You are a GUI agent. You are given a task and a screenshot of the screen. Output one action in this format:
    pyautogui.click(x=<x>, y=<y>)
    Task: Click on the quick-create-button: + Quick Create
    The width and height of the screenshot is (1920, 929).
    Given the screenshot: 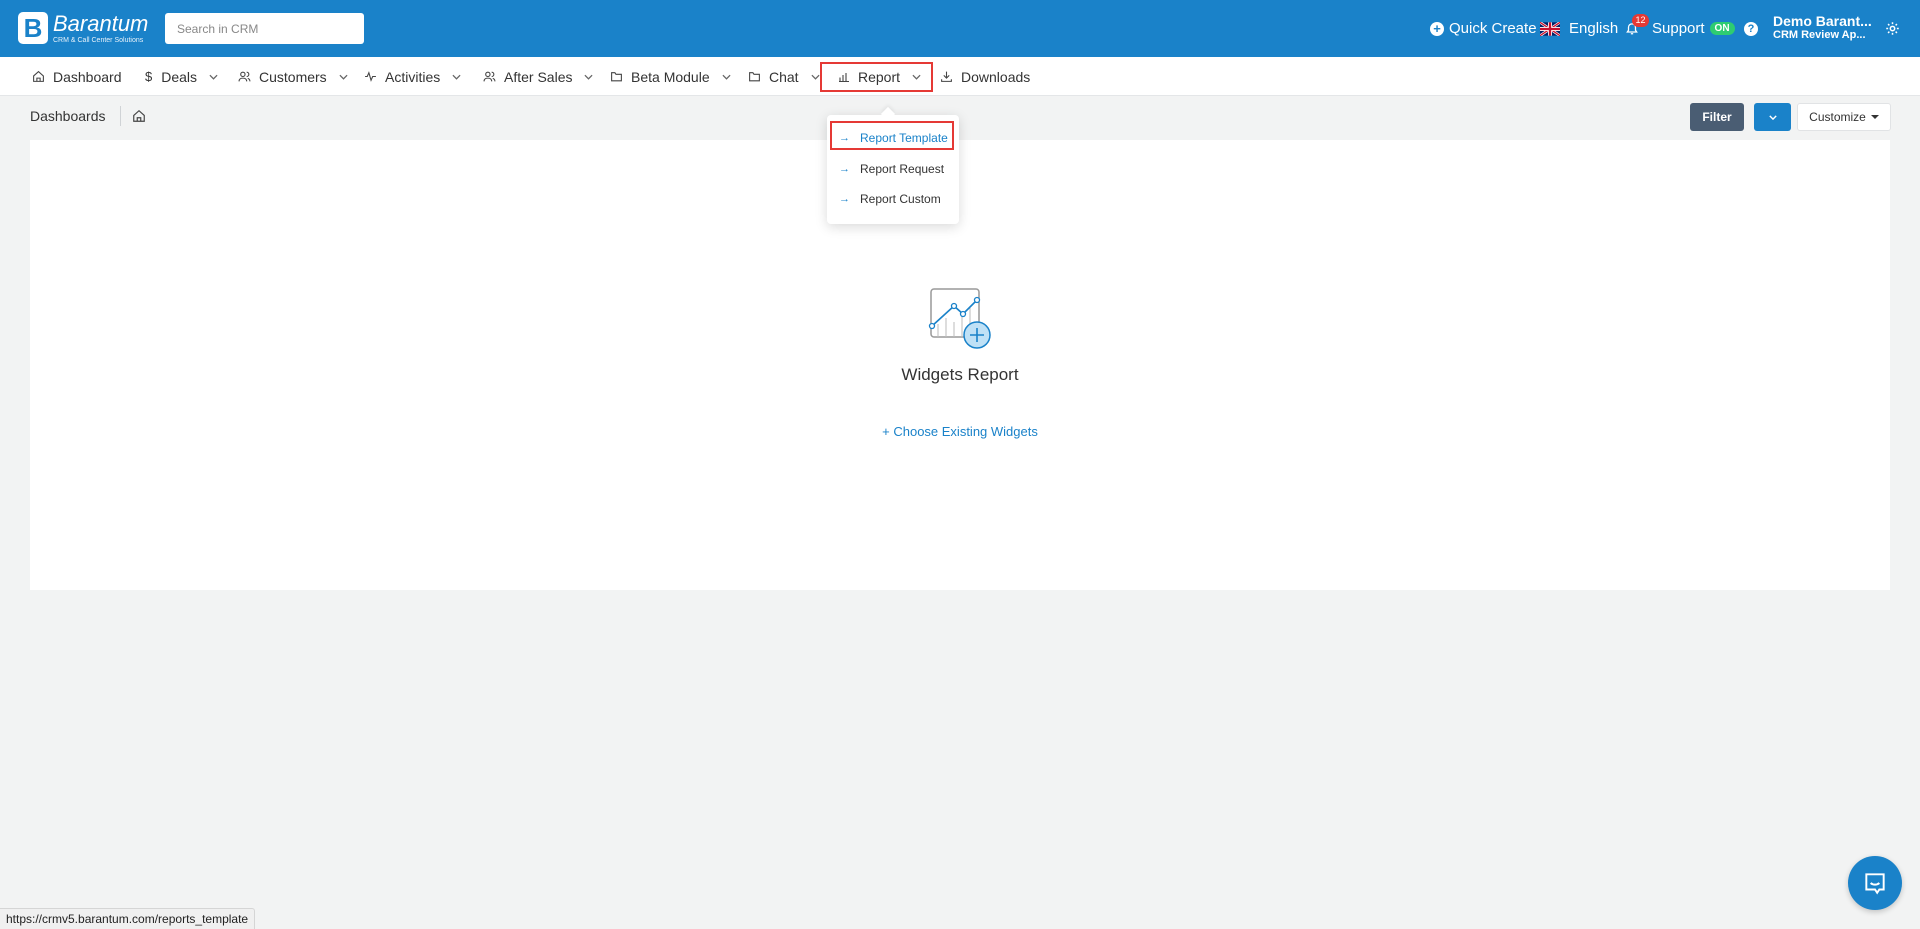 What is the action you would take?
    pyautogui.click(x=1483, y=28)
    